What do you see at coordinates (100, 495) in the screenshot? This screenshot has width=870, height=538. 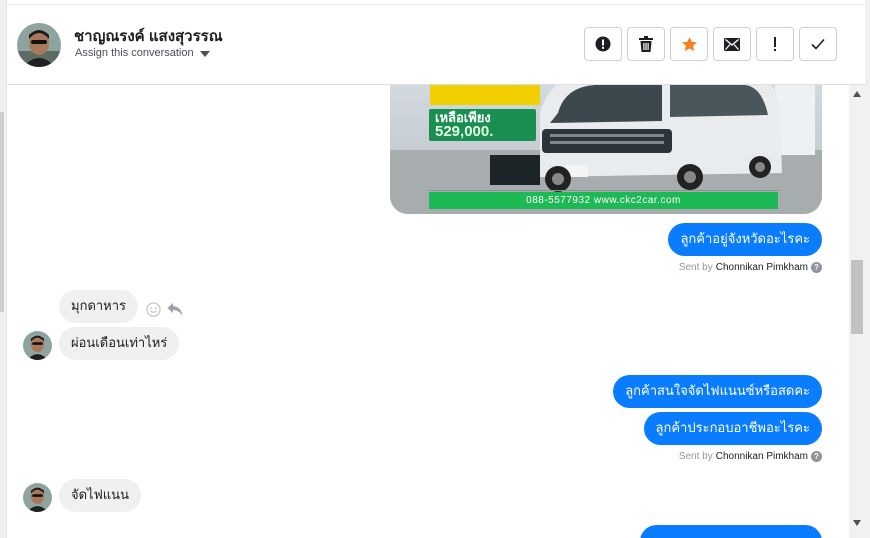 I see `incoming-message: จัดไฟแนน` at bounding box center [100, 495].